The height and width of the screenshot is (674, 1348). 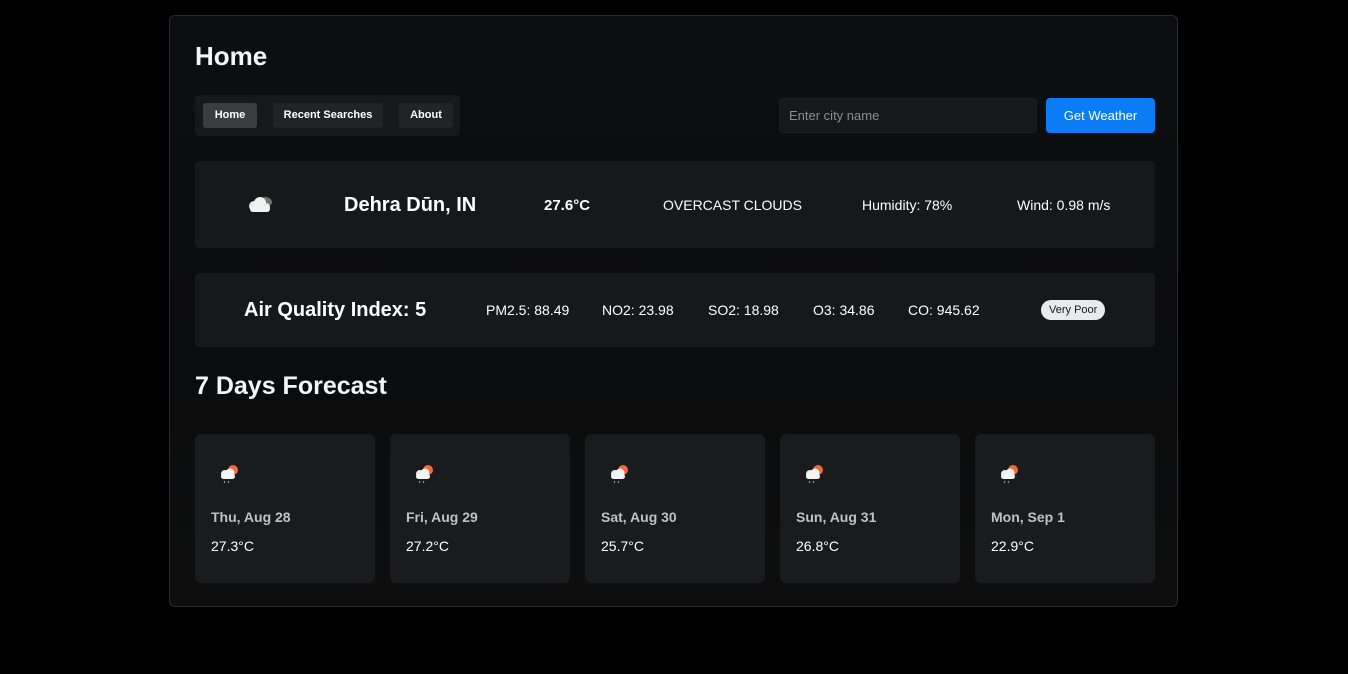 I want to click on forecast-day: Mon, Sep 1, so click(x=1028, y=517).